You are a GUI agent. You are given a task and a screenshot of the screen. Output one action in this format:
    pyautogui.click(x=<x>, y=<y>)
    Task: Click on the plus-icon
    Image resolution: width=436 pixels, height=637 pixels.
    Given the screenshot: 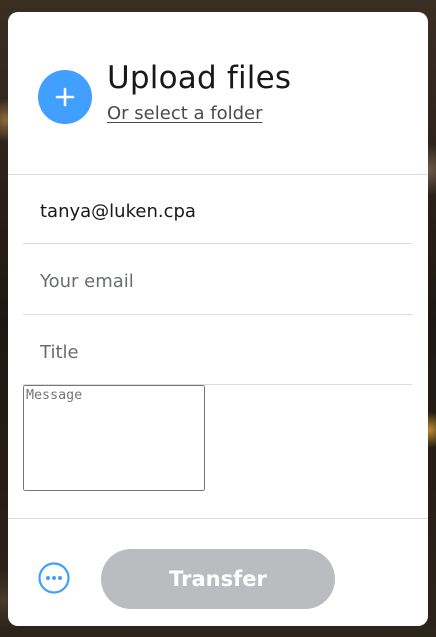 What is the action you would take?
    pyautogui.click(x=65, y=97)
    